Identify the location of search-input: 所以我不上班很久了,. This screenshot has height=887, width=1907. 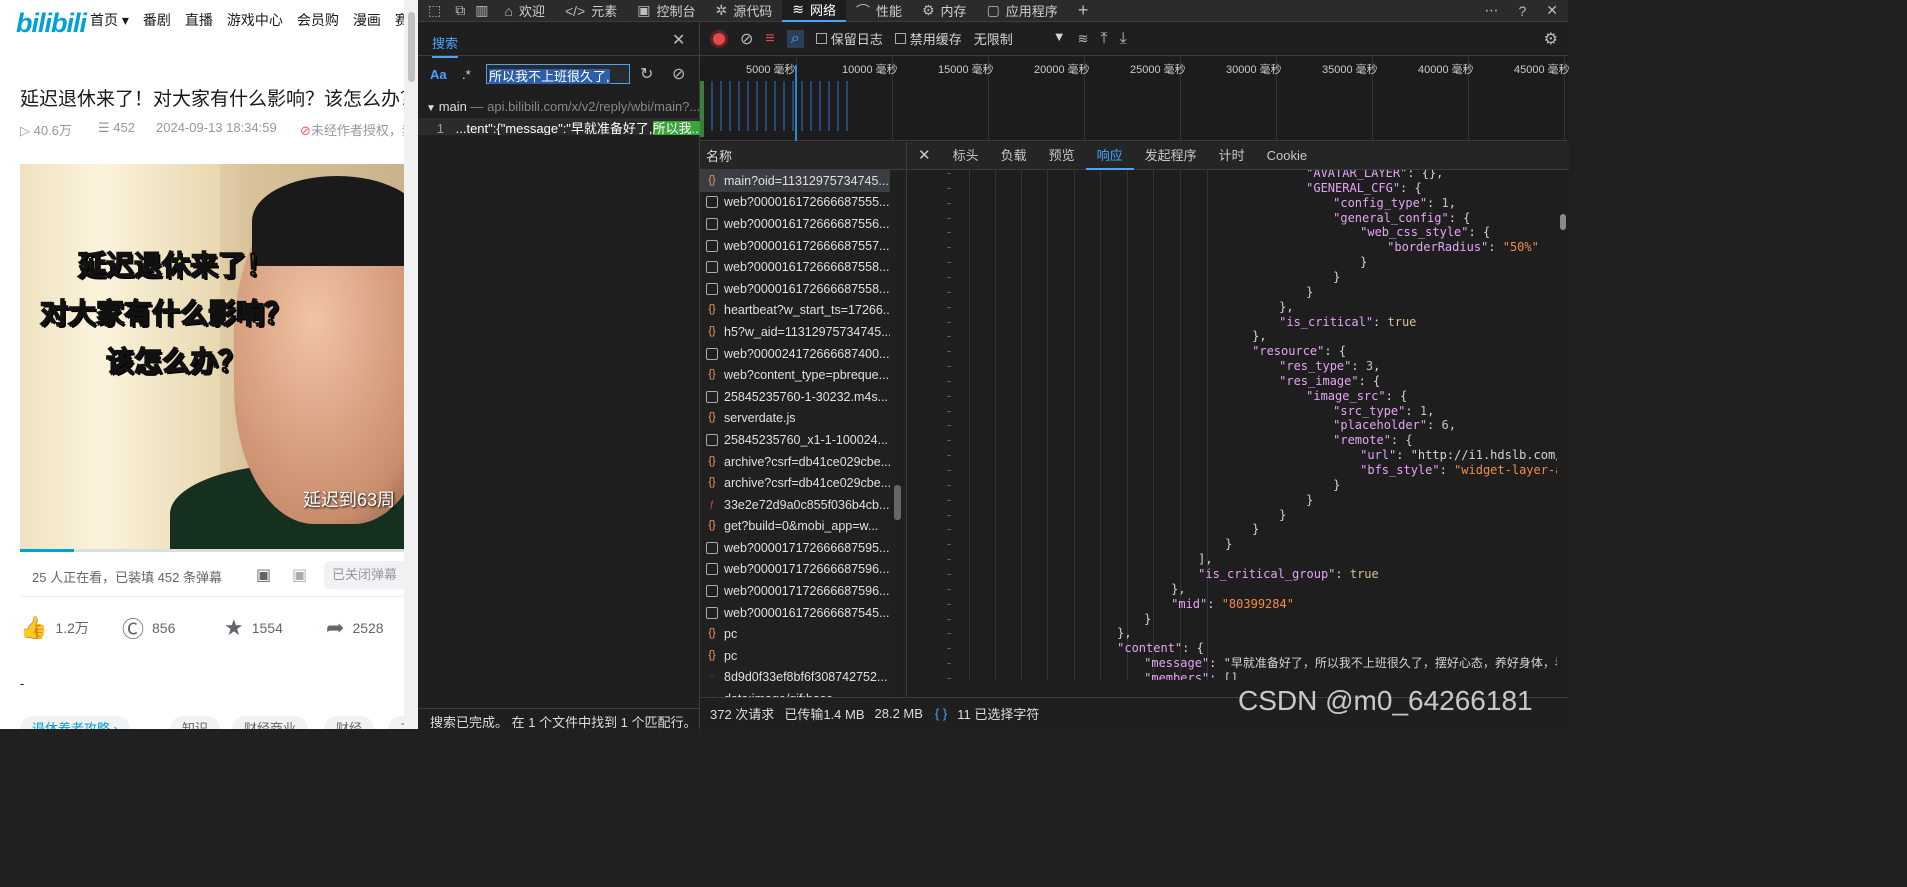
(558, 74).